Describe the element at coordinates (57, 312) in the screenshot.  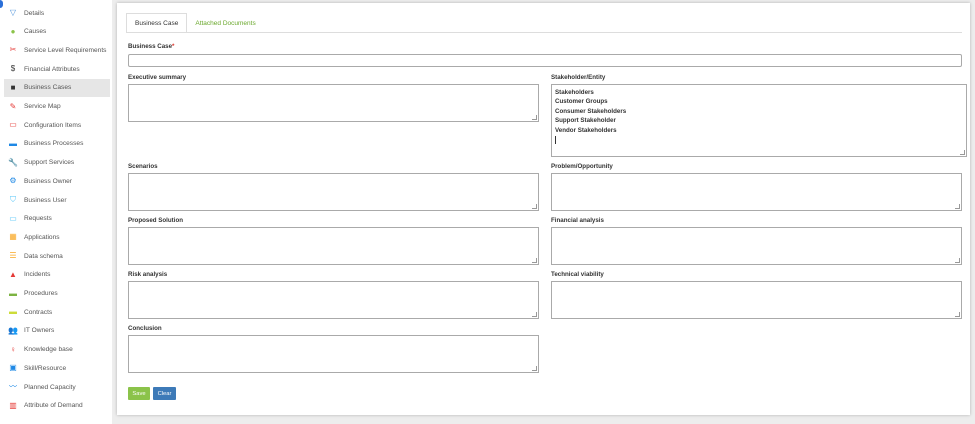
I see `sidebar-item-contracts: ▬ Contracts` at that location.